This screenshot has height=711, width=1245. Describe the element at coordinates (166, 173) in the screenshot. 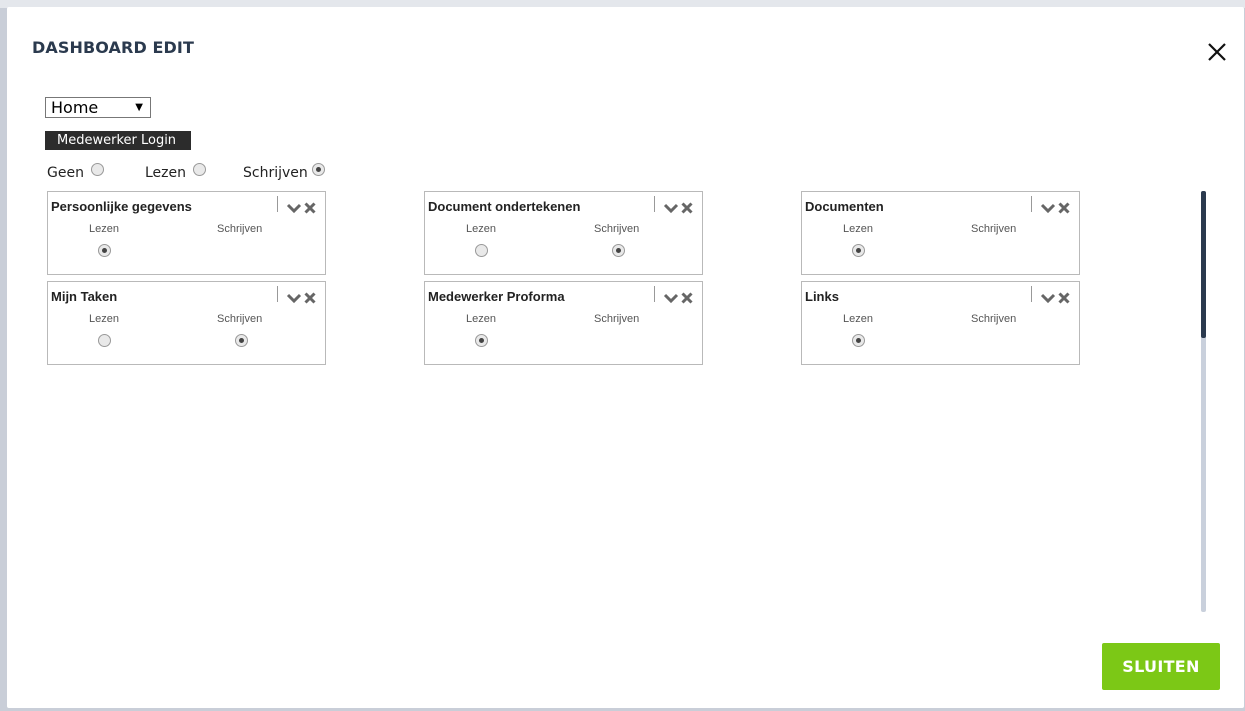

I see `perm-label-lezen: Lezen` at that location.